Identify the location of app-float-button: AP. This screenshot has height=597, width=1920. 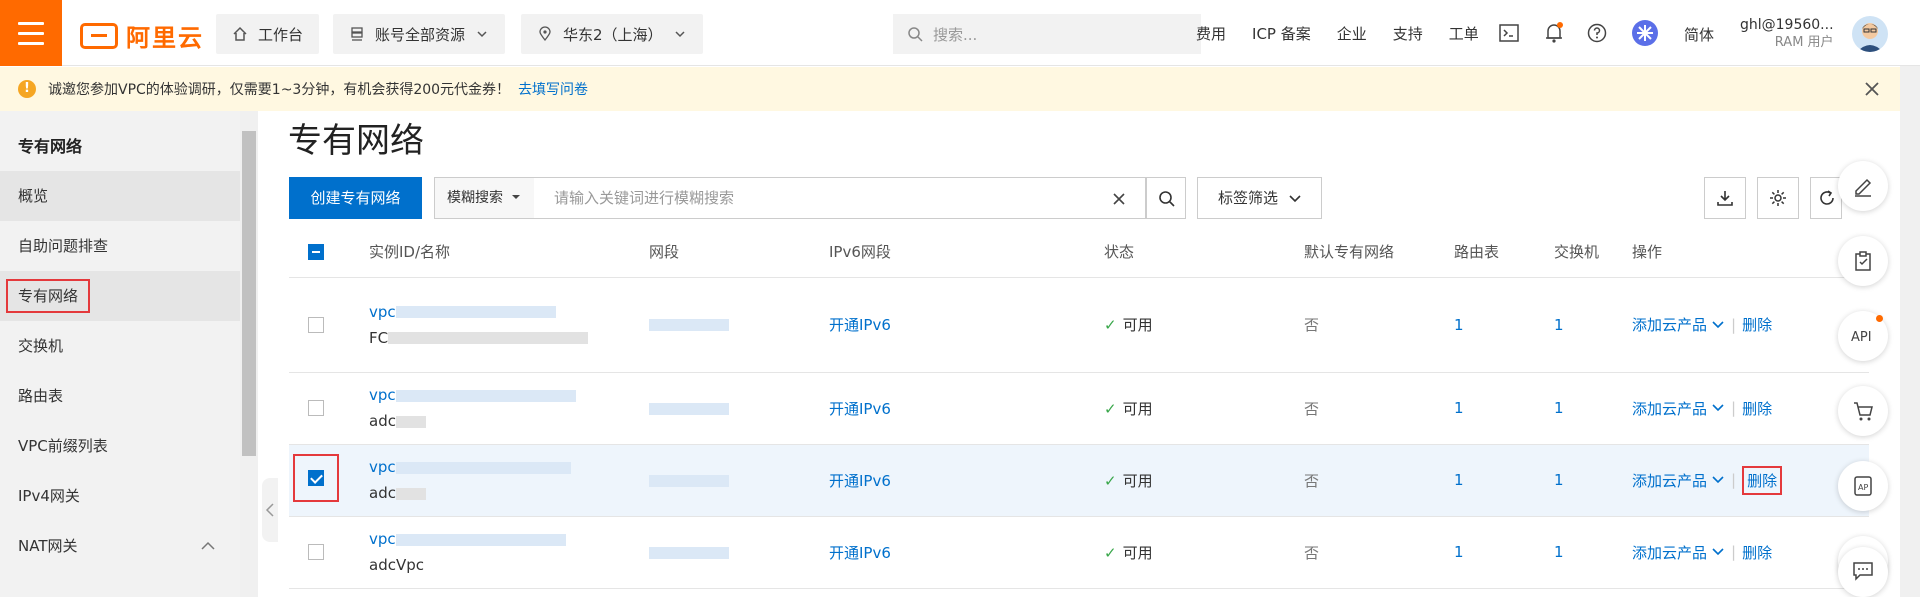
(1863, 486).